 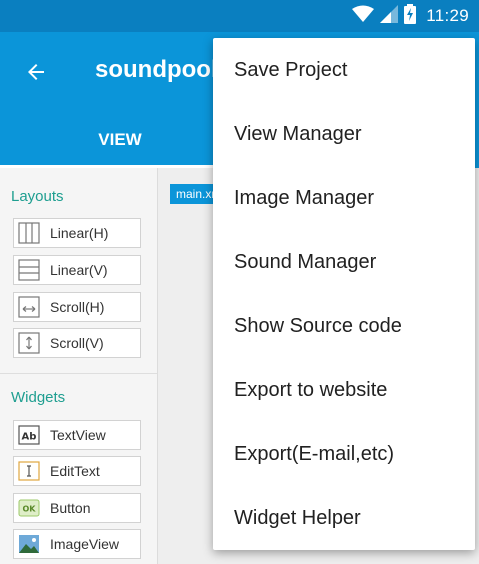 I want to click on palette-item-label: Linear(V), so click(x=79, y=270).